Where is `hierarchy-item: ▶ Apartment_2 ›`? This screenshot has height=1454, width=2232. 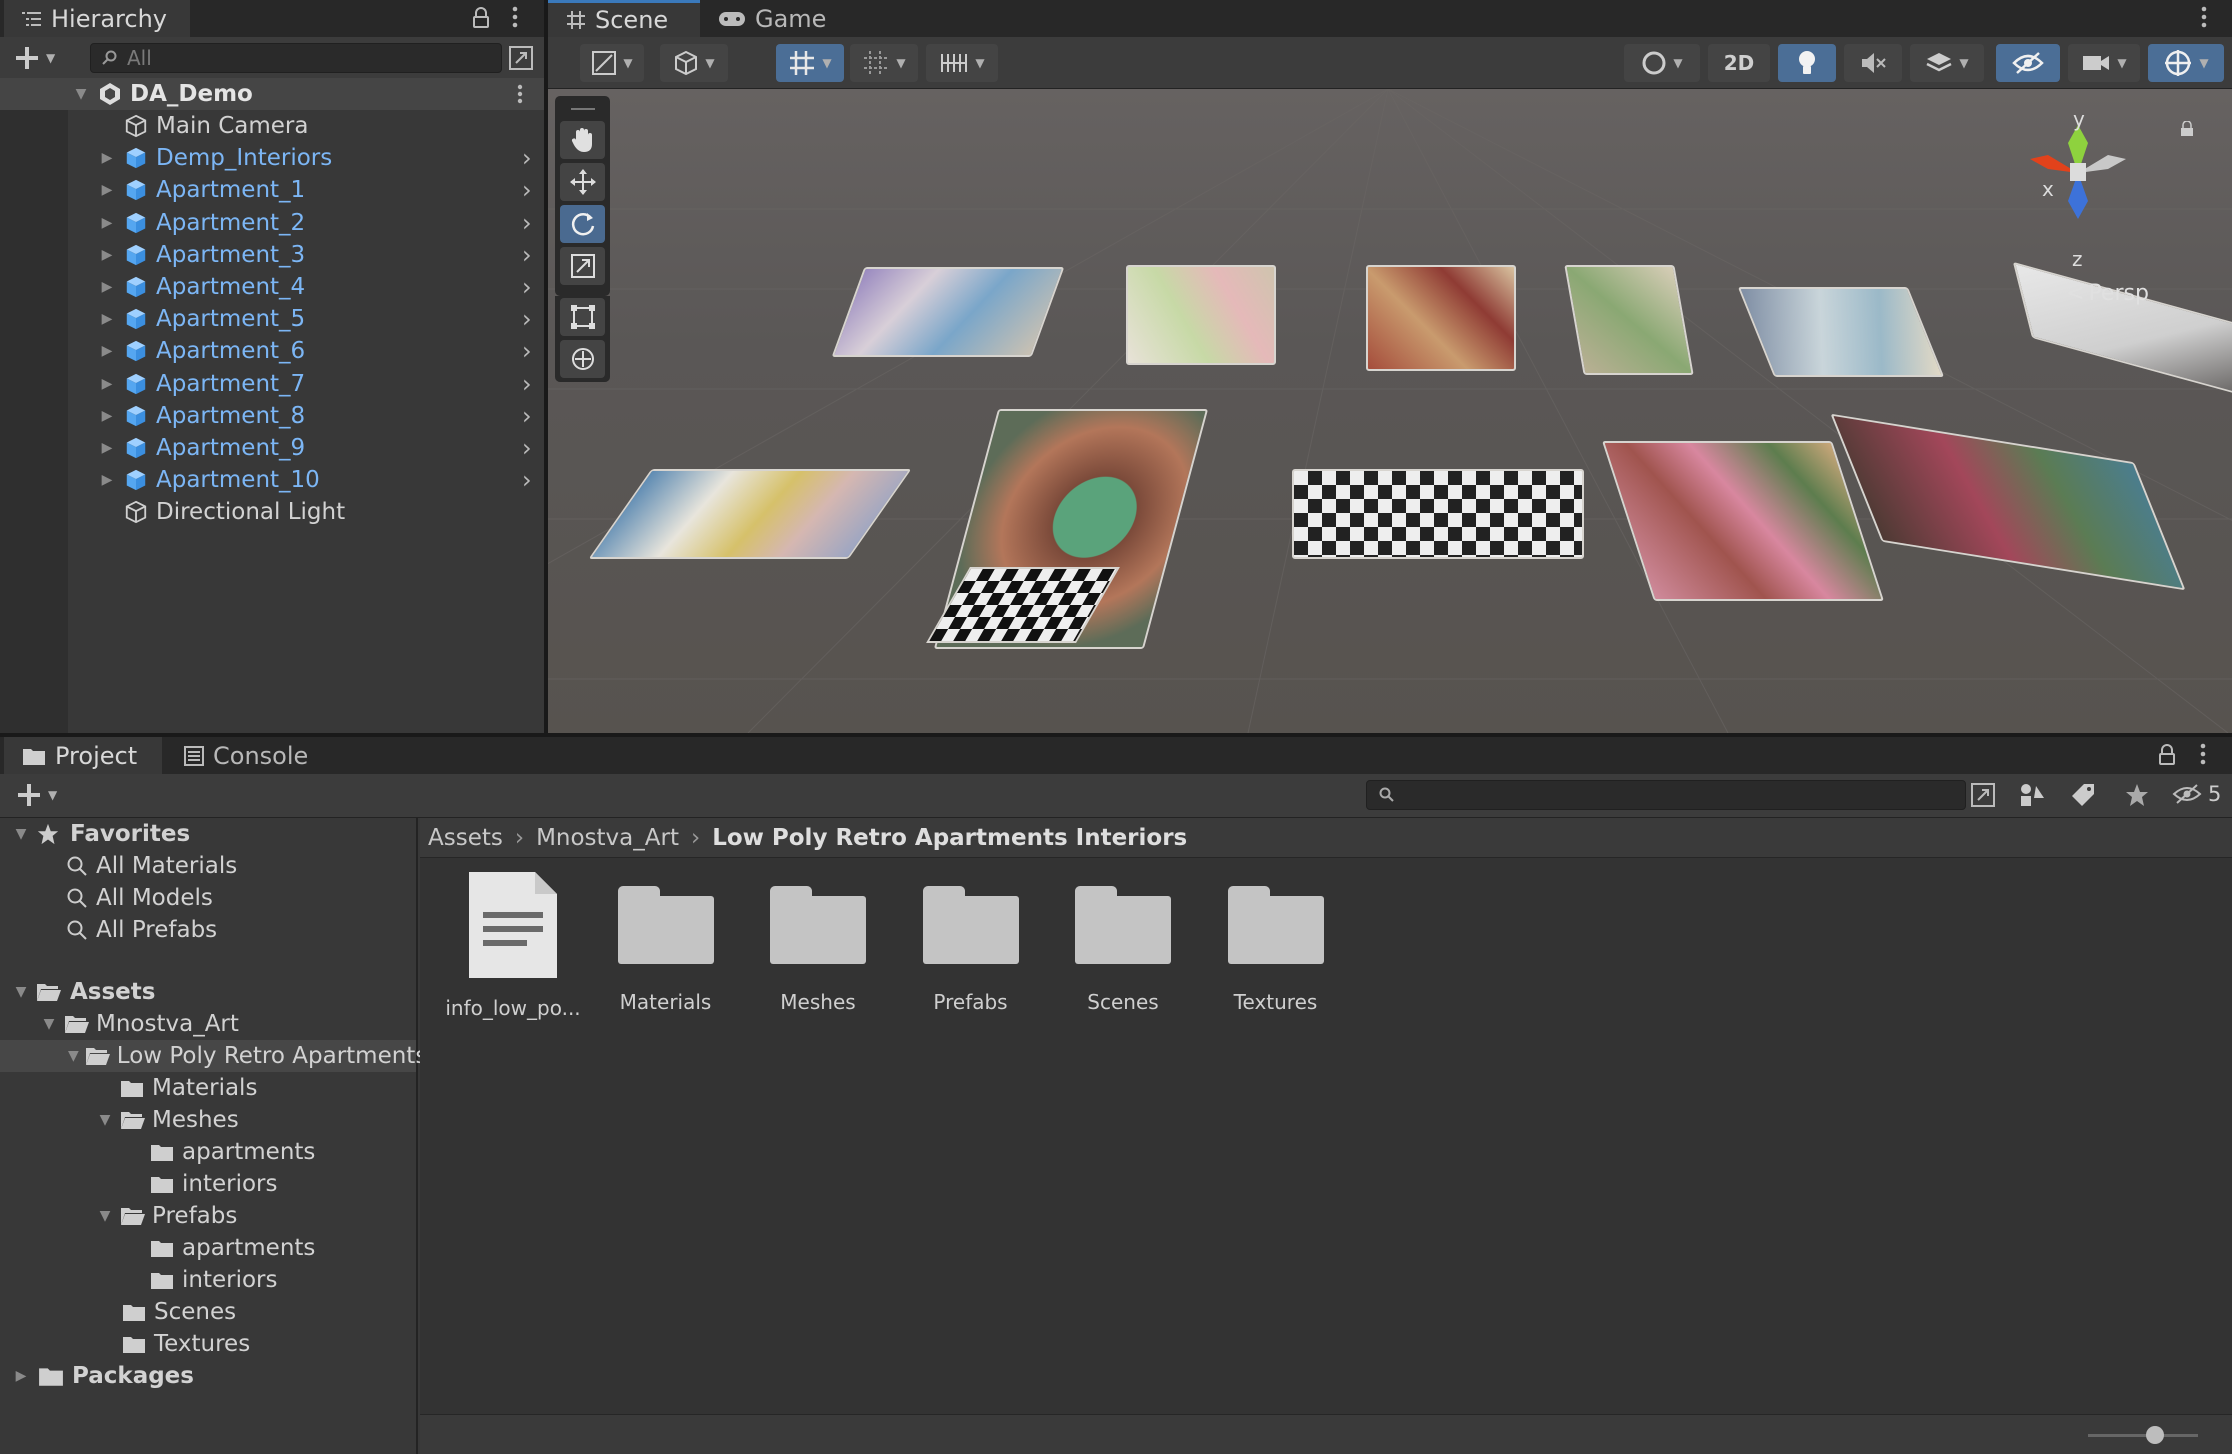 hierarchy-item: ▶ Apartment_2 › is located at coordinates (272, 223).